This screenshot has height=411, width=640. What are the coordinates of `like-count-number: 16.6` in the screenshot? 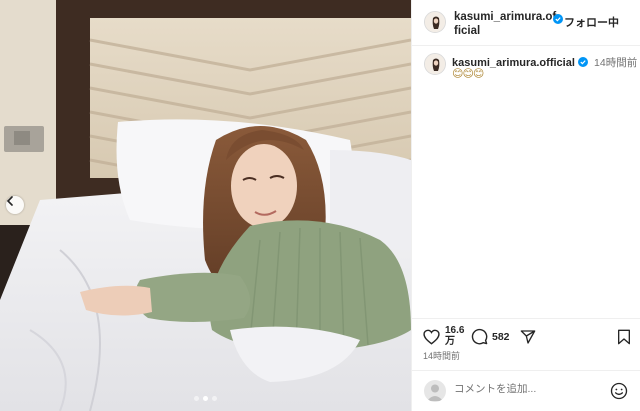 It's located at (455, 330).